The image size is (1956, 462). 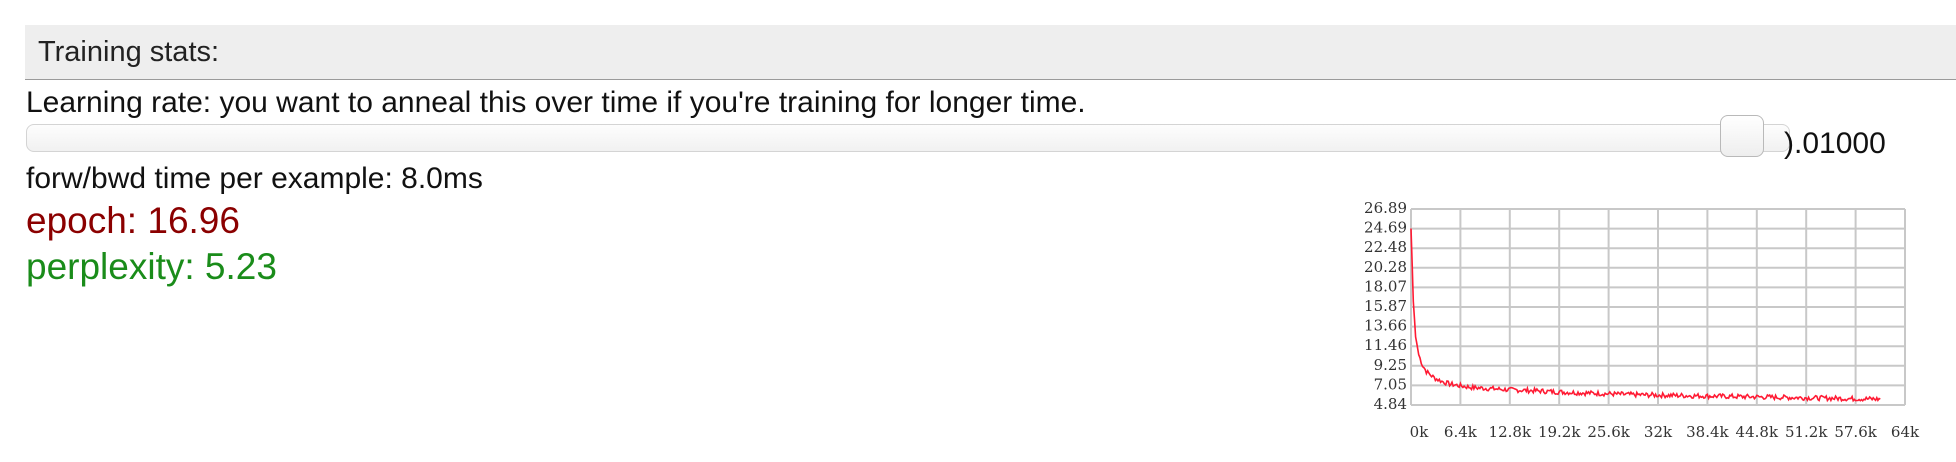 What do you see at coordinates (1390, 404) in the screenshot?
I see `chart-y-tick-label: 4.84` at bounding box center [1390, 404].